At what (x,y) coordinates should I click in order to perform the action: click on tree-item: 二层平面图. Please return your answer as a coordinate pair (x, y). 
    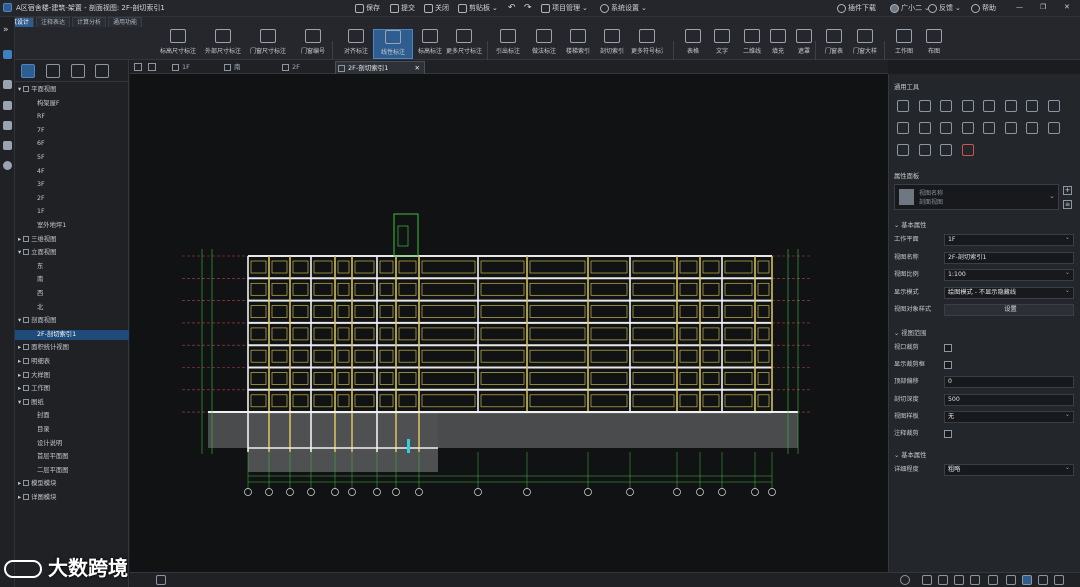
    Looking at the image, I should click on (72, 471).